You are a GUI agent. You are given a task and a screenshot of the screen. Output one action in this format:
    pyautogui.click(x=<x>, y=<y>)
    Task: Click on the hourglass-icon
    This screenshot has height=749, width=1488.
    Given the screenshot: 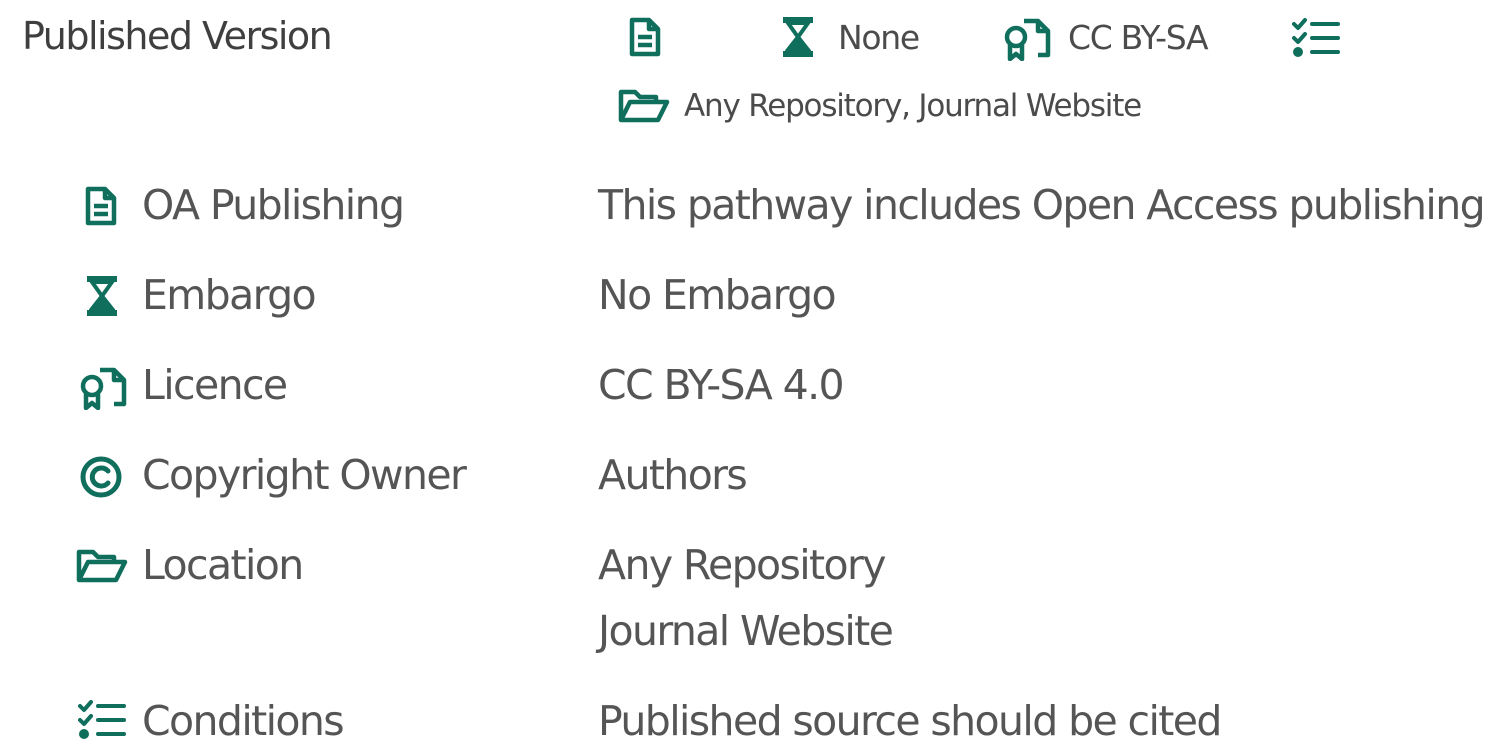 What is the action you would take?
    pyautogui.click(x=798, y=37)
    